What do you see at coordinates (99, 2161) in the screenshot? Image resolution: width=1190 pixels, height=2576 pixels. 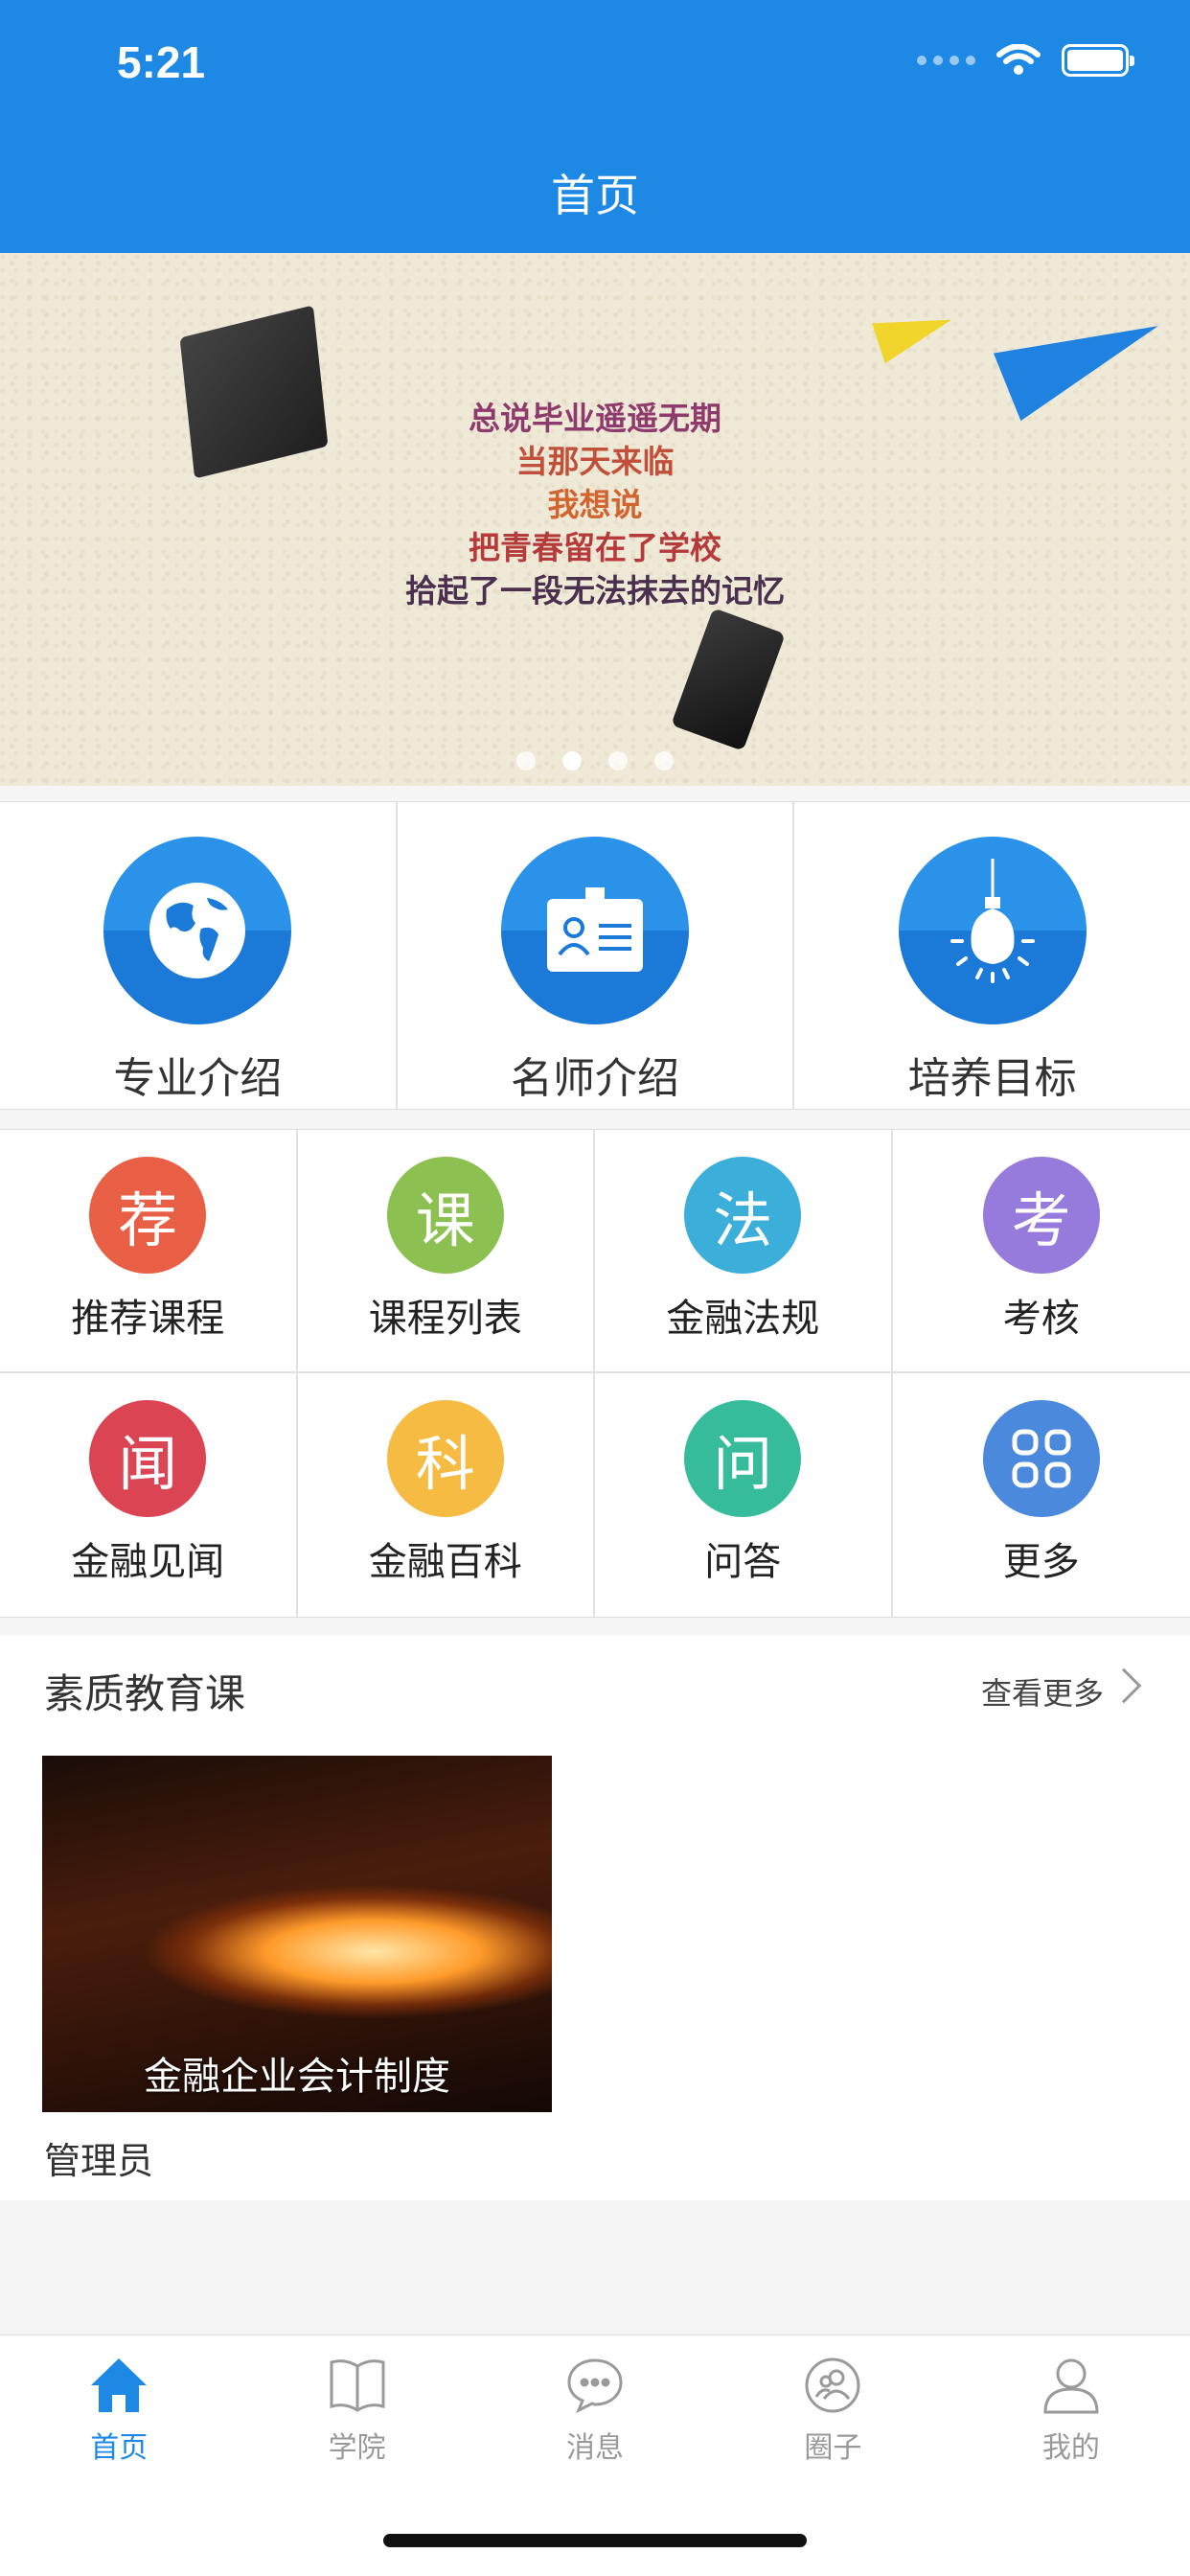 I see `course-author: 管理员` at bounding box center [99, 2161].